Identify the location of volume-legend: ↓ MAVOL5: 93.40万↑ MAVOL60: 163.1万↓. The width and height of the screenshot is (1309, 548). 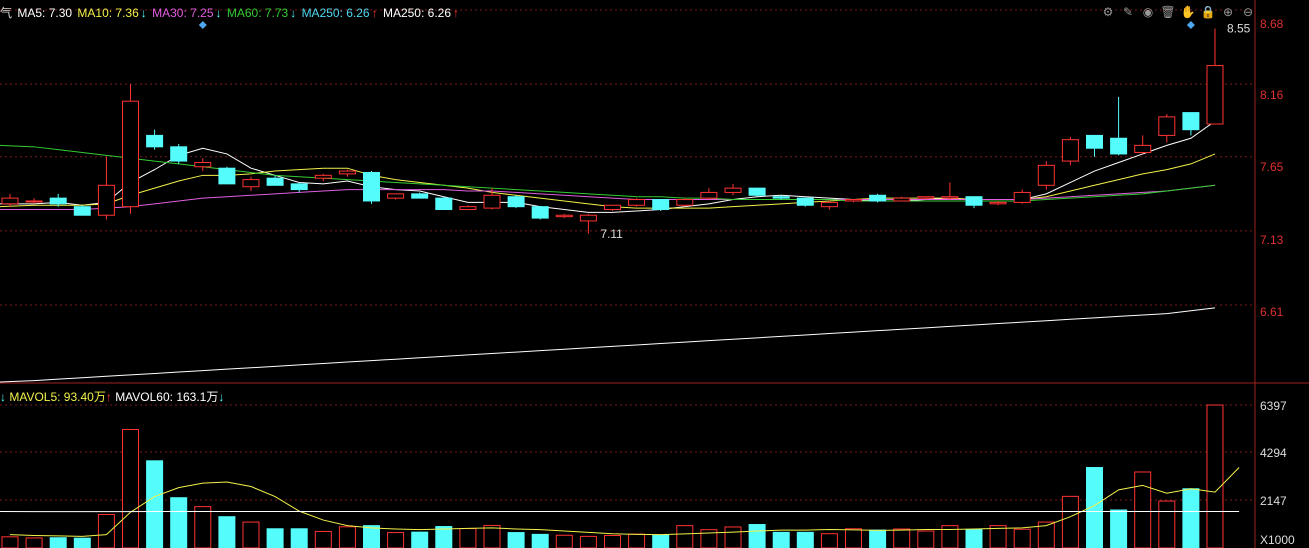
(112, 396).